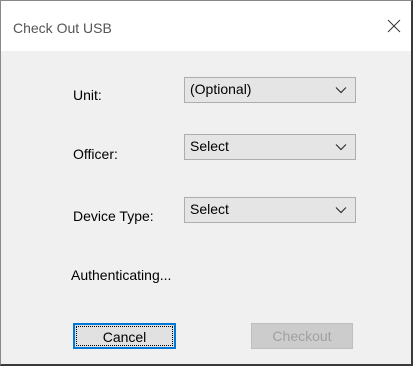 This screenshot has height=369, width=416. I want to click on checkout-button: Checkout, so click(302, 336).